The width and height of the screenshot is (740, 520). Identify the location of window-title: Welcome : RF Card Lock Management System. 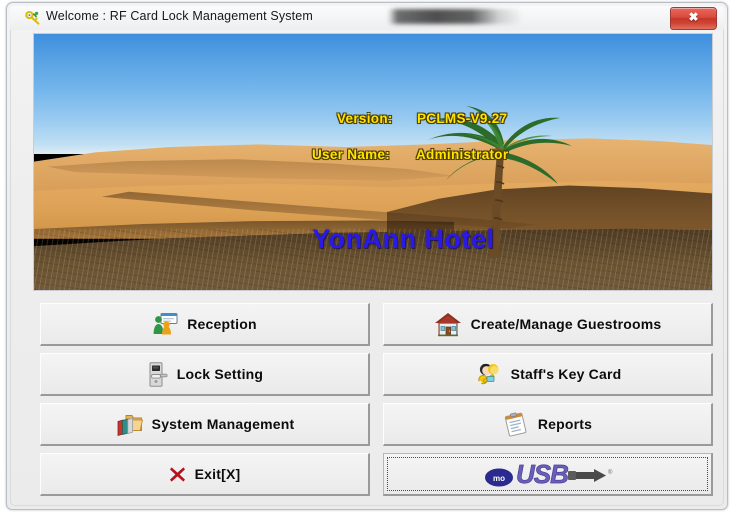
(179, 16).